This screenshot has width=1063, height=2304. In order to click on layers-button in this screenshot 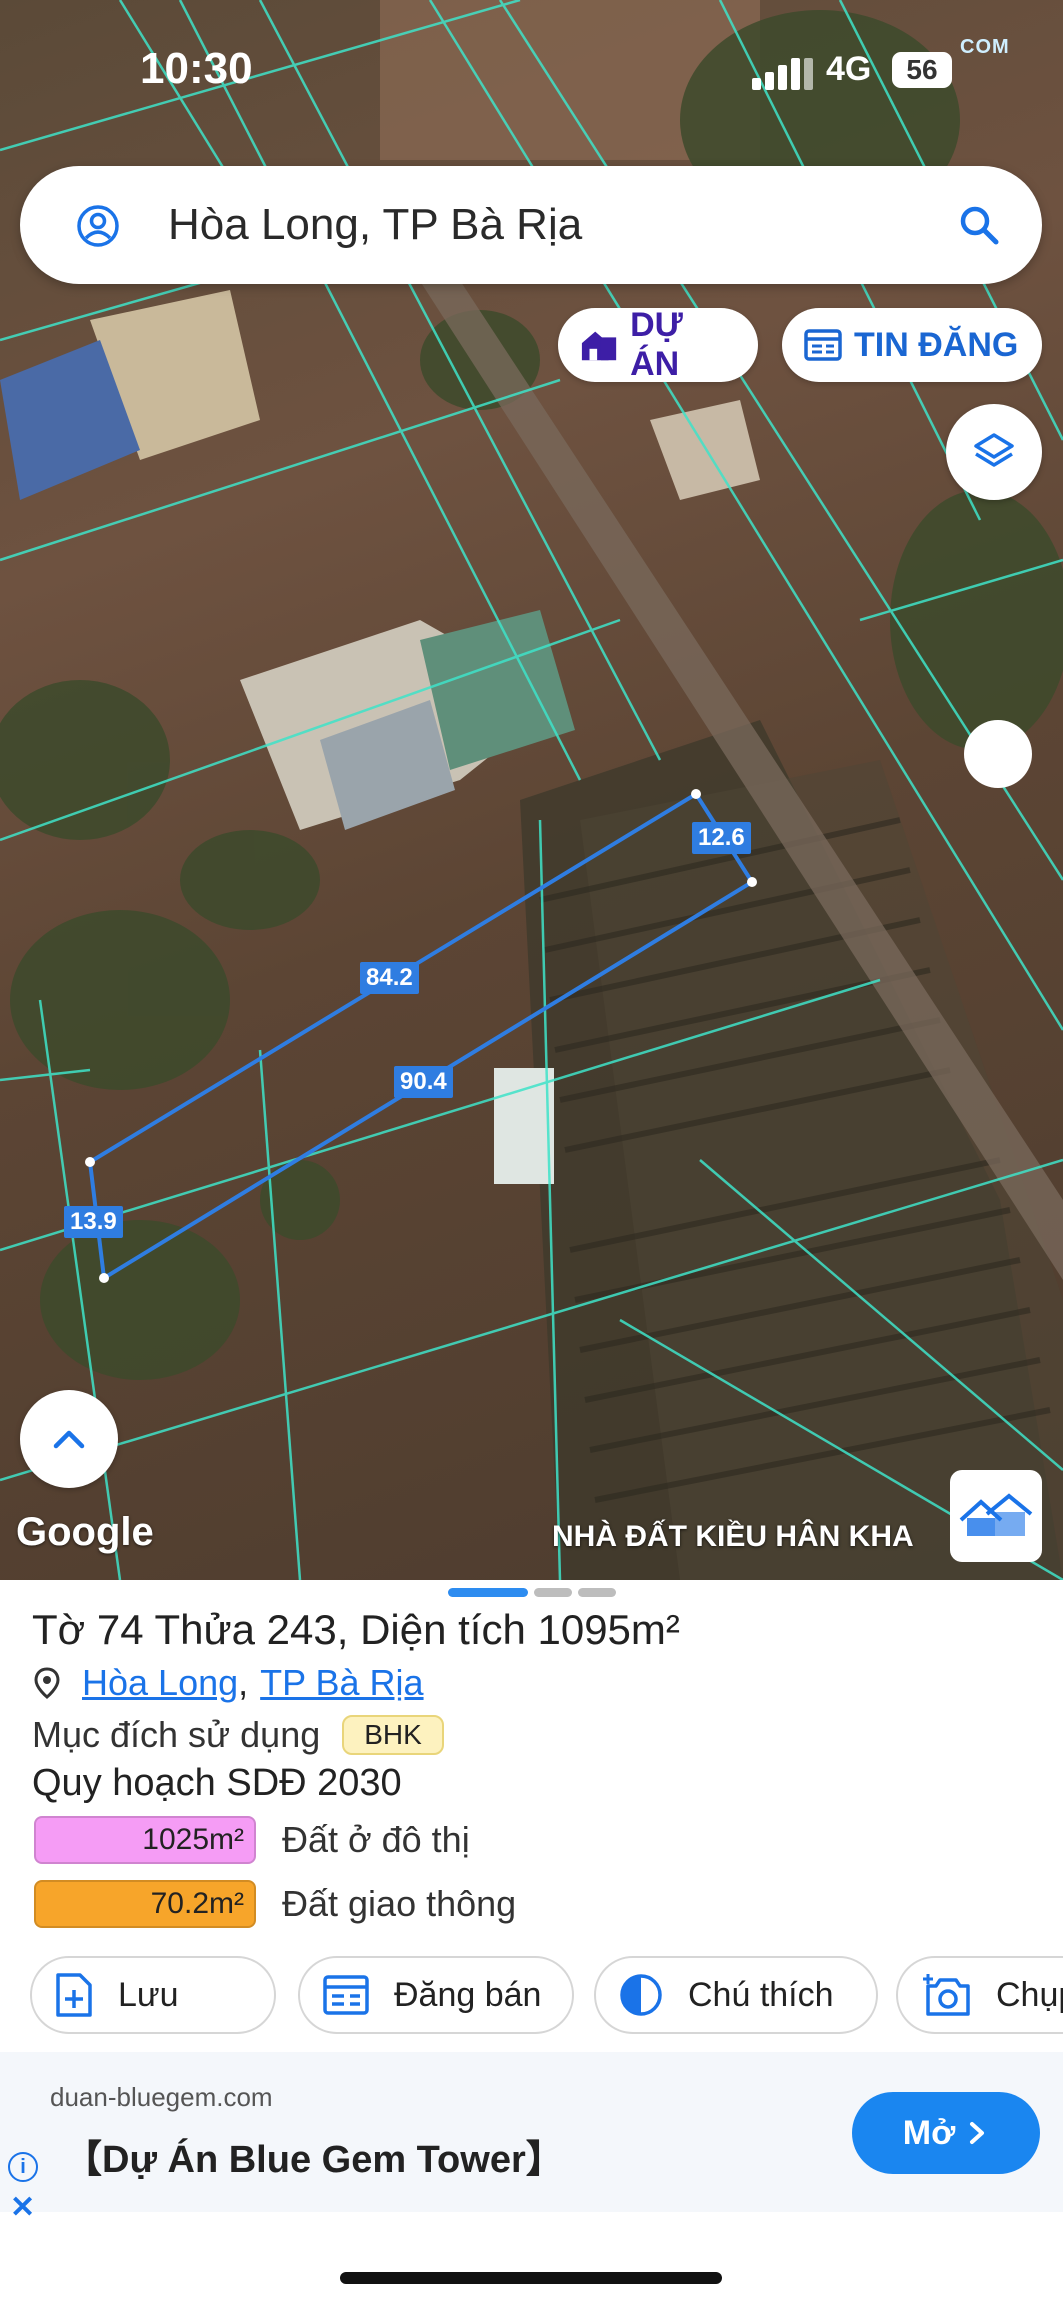, I will do `click(994, 452)`.